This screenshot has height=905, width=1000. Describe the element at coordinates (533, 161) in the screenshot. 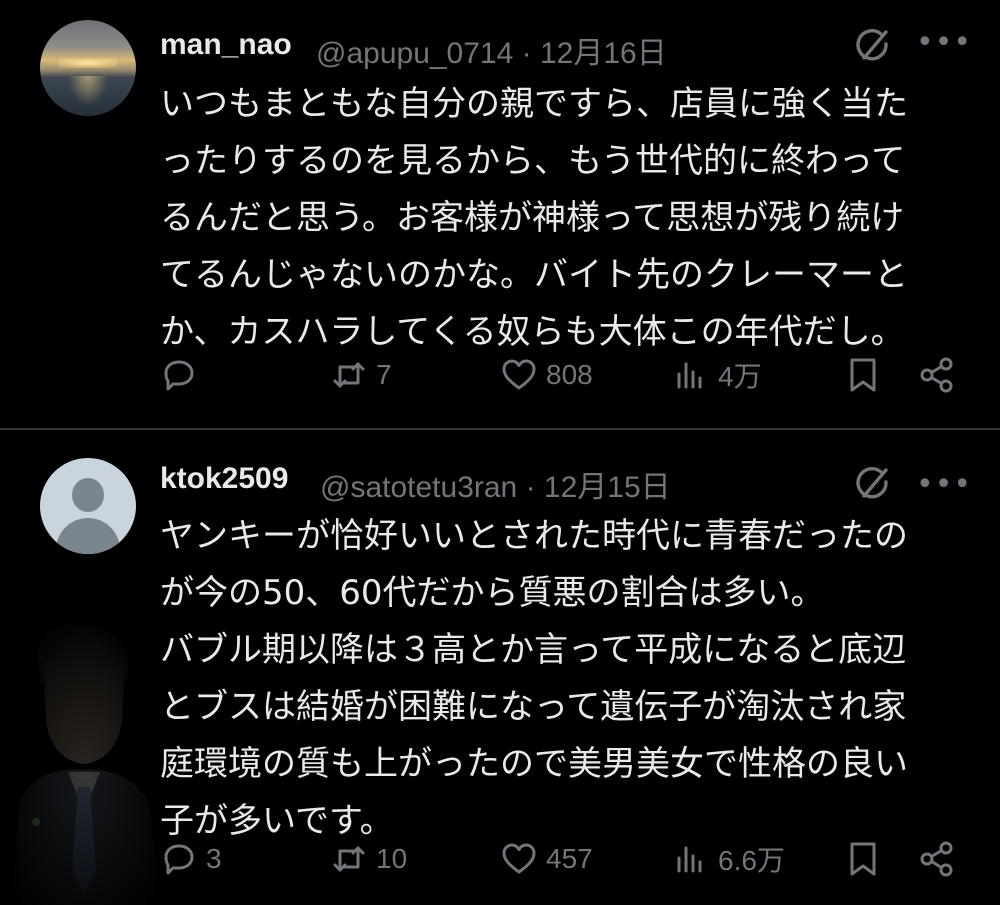

I see `tweet-text-line: ったりするのを見るから、もう世代的に終わって` at that location.